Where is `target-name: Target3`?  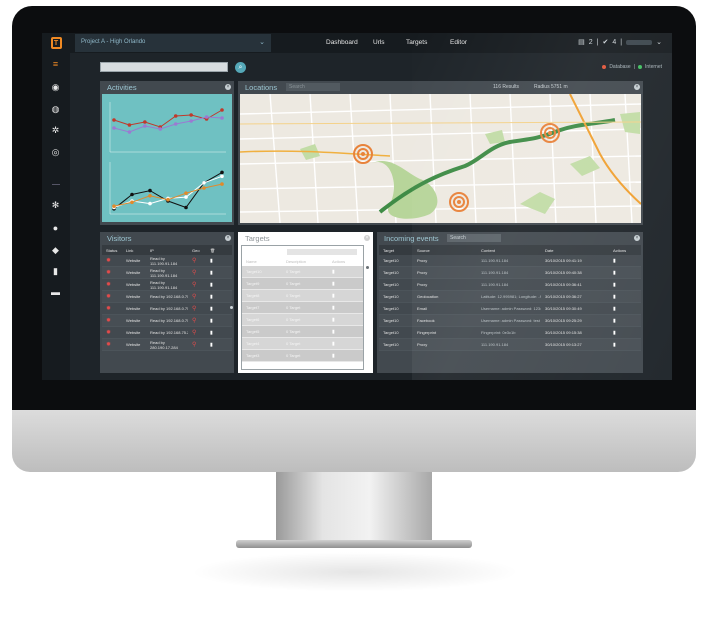 target-name: Target3 is located at coordinates (262, 355).